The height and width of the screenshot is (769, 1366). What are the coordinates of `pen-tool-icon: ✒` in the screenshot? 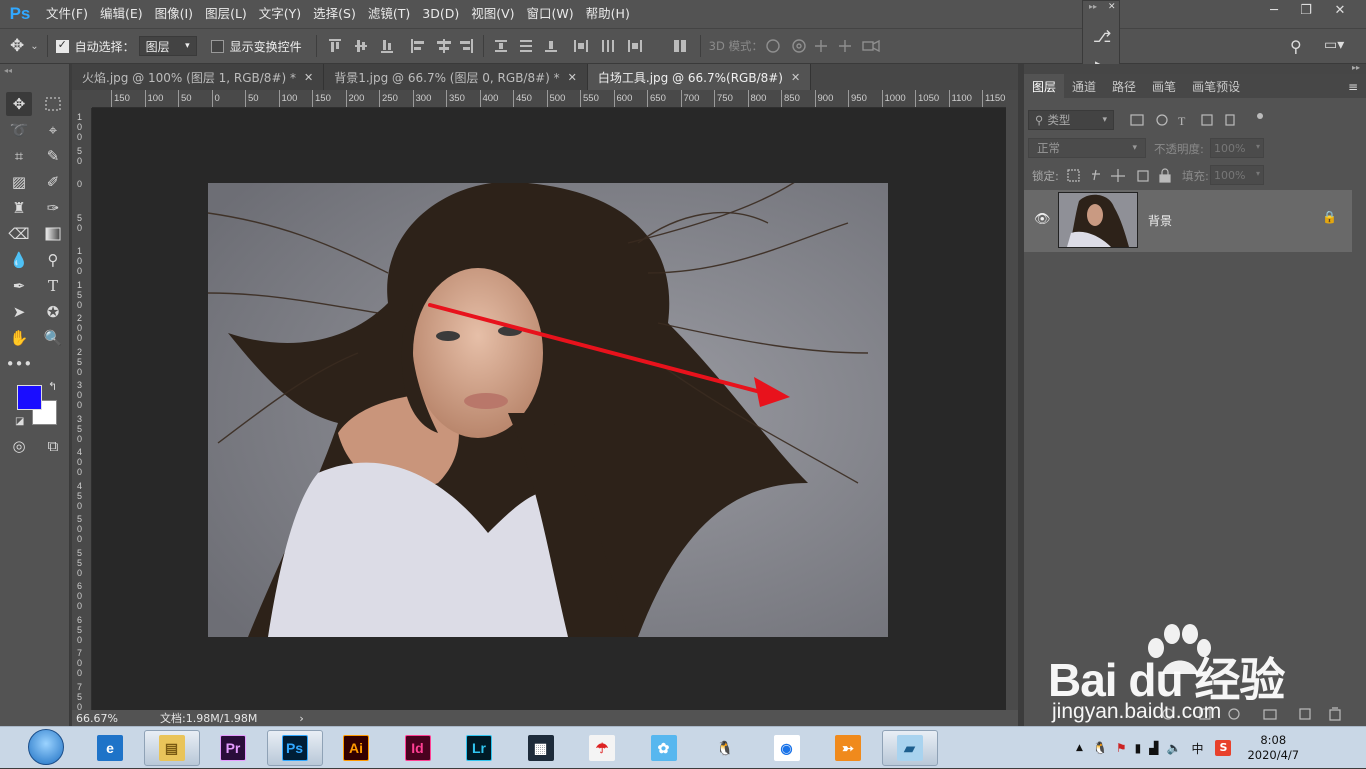 It's located at (19, 286).